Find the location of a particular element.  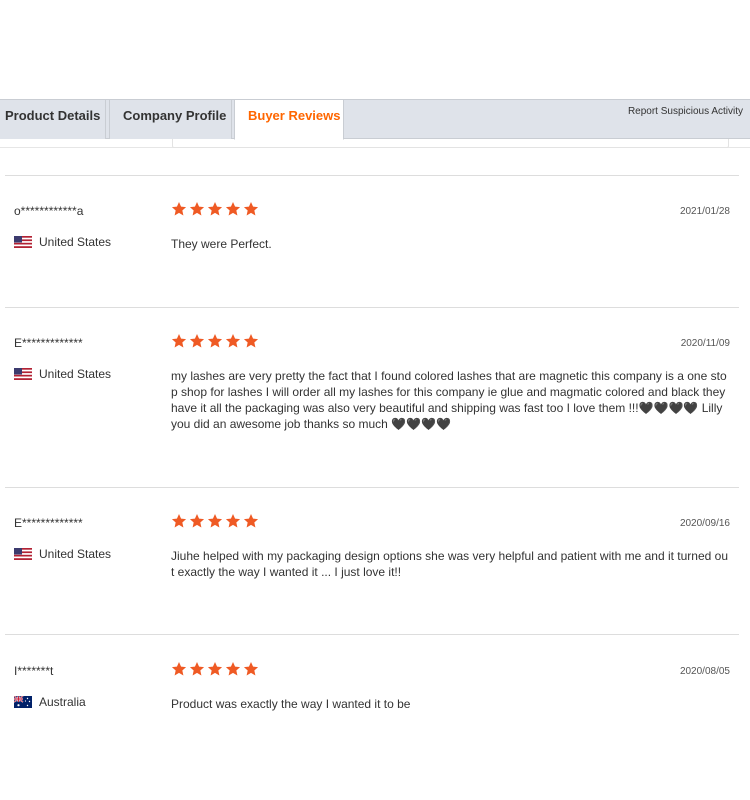

review-date: 2021/01/28 is located at coordinates (704, 211).